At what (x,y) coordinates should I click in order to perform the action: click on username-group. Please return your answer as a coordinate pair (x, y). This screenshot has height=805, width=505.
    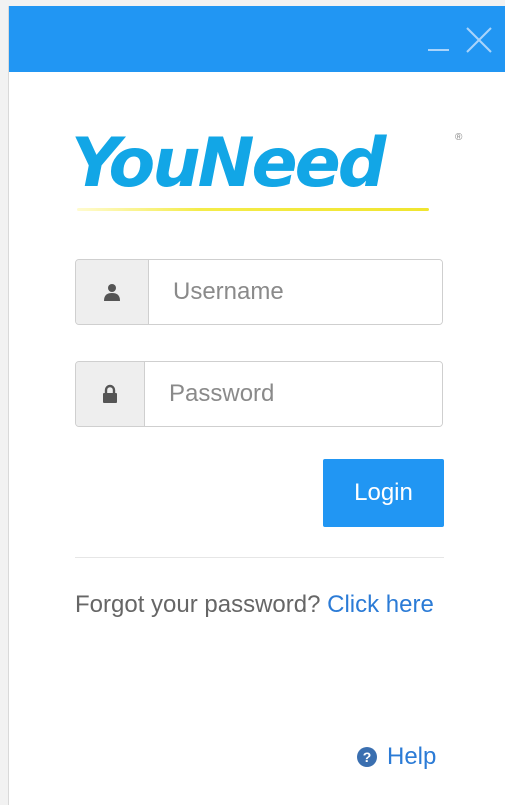
    Looking at the image, I should click on (259, 292).